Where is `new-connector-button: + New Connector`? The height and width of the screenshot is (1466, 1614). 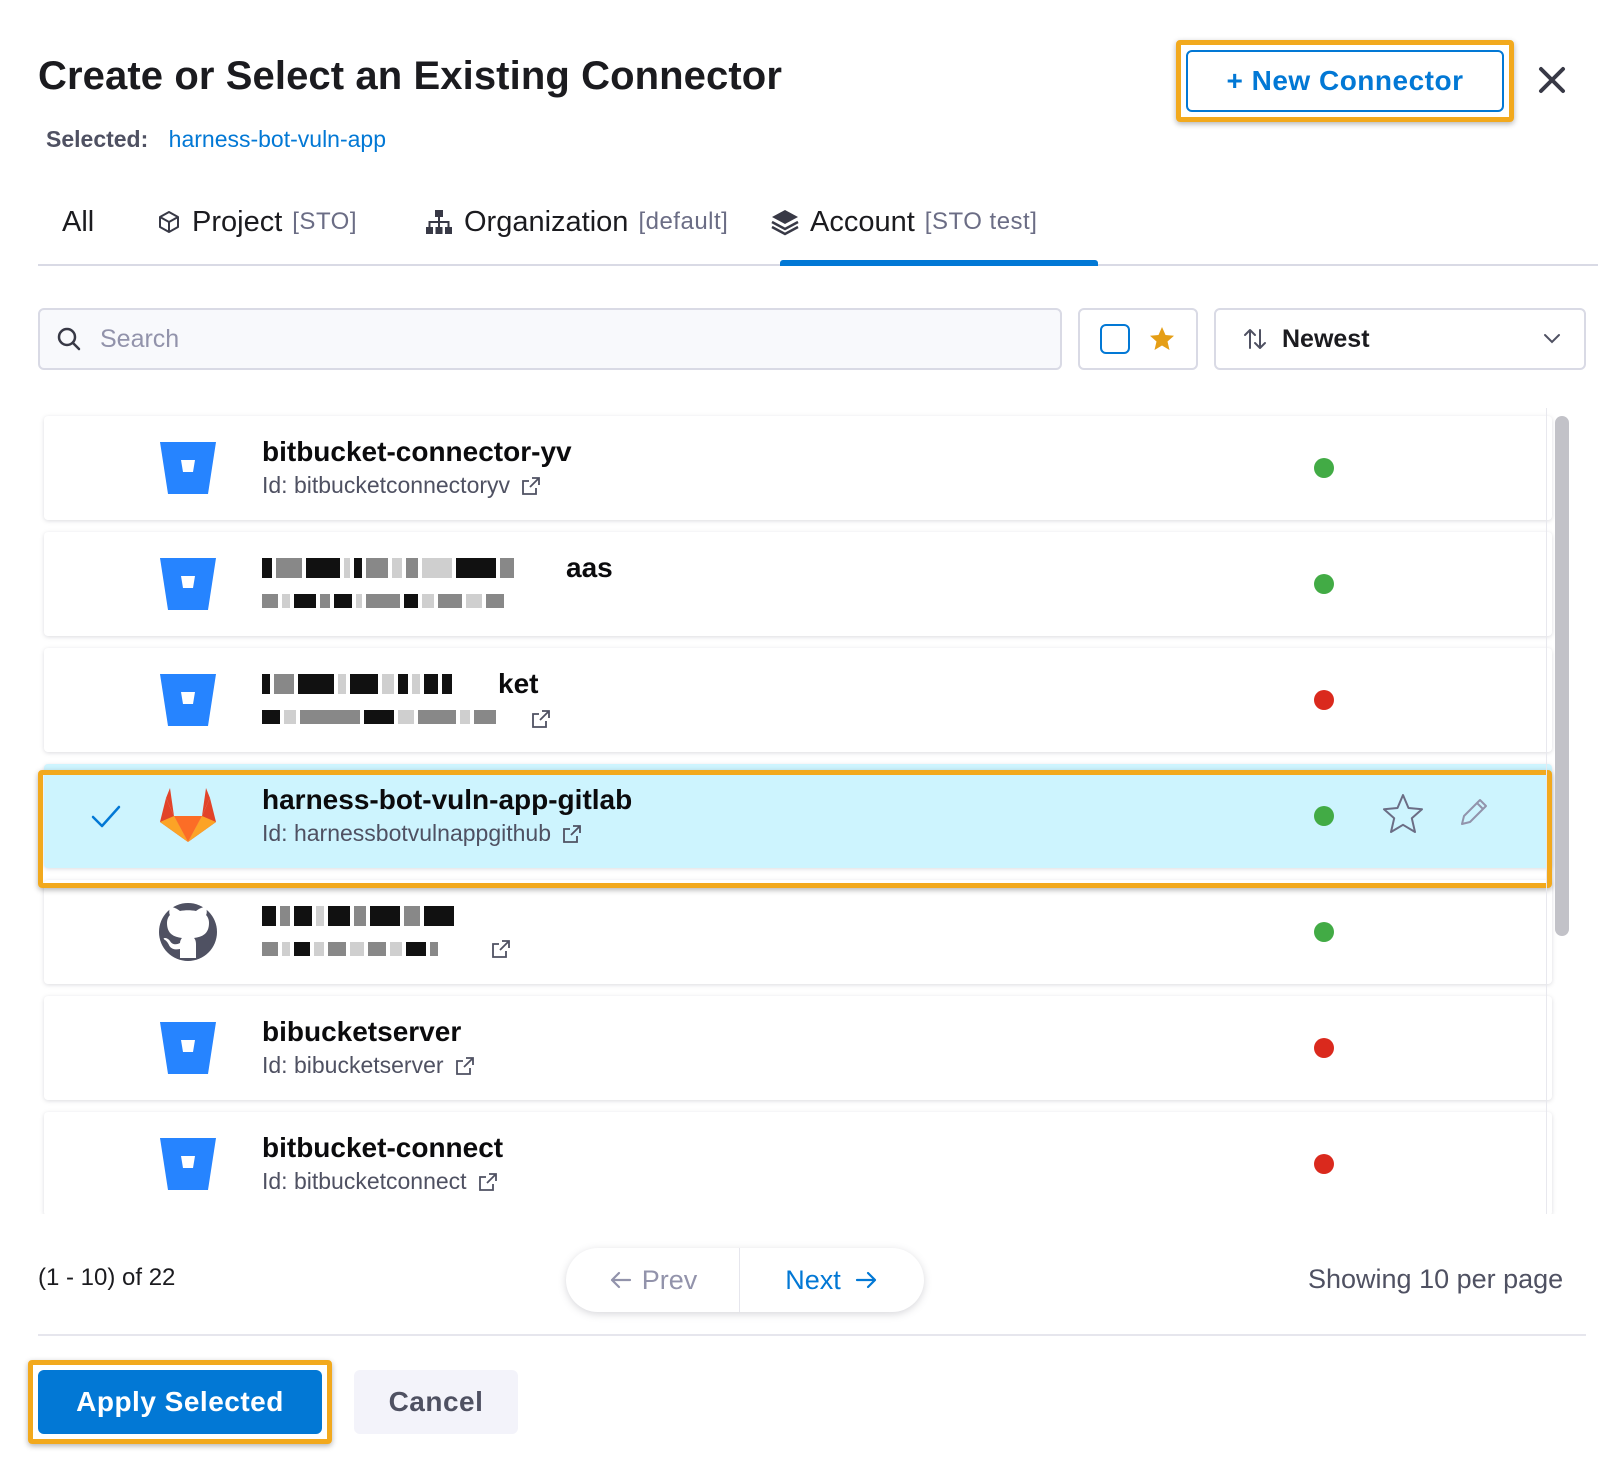
new-connector-button: + New Connector is located at coordinates (1345, 81).